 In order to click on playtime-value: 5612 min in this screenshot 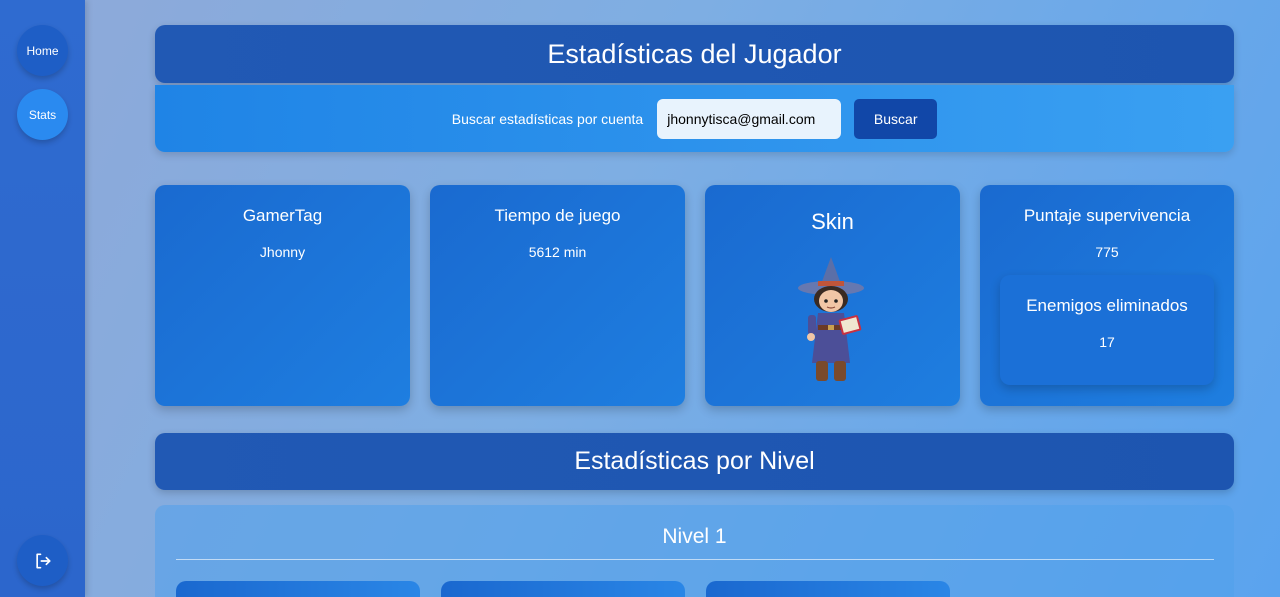, I will do `click(557, 252)`.